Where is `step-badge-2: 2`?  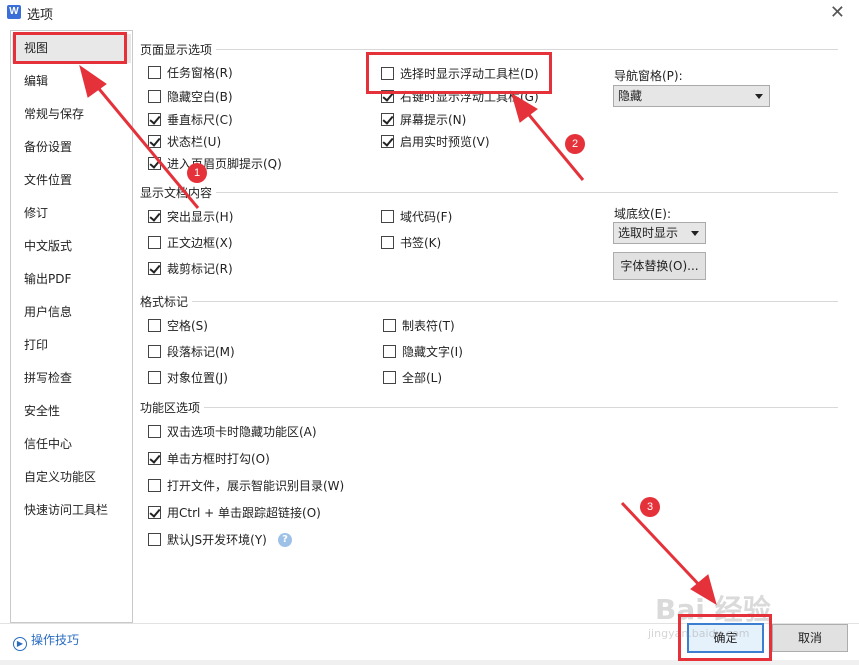 step-badge-2: 2 is located at coordinates (575, 144).